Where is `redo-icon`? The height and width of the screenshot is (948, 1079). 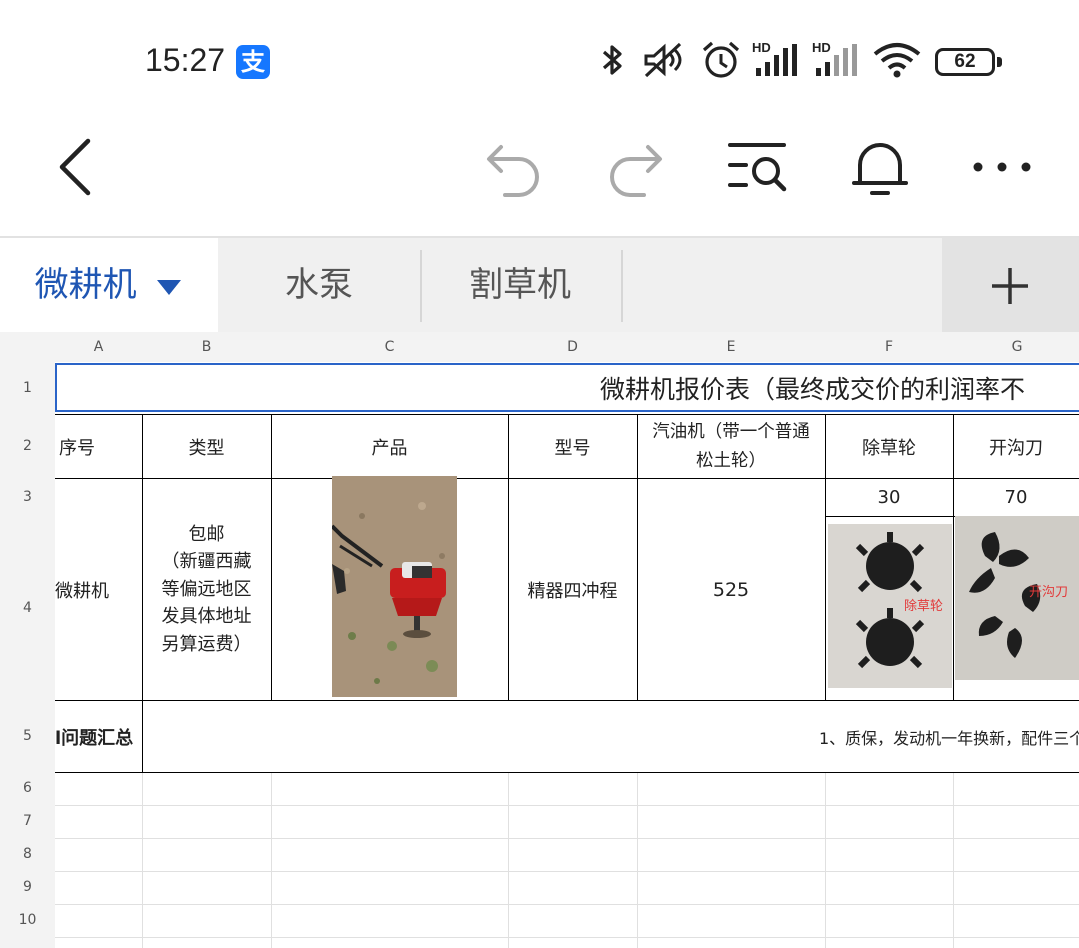
redo-icon is located at coordinates (636, 167).